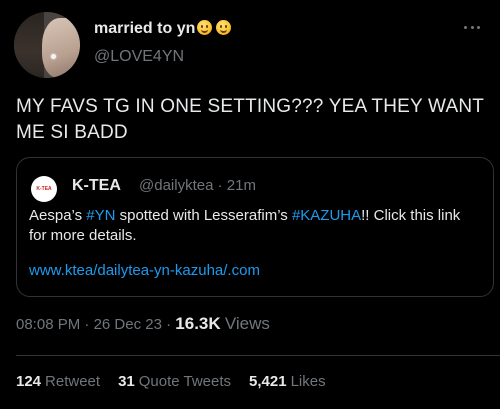 Image resolution: width=500 pixels, height=409 pixels. Describe the element at coordinates (96, 186) in the screenshot. I see `quoted-author-name: K-TEA` at that location.